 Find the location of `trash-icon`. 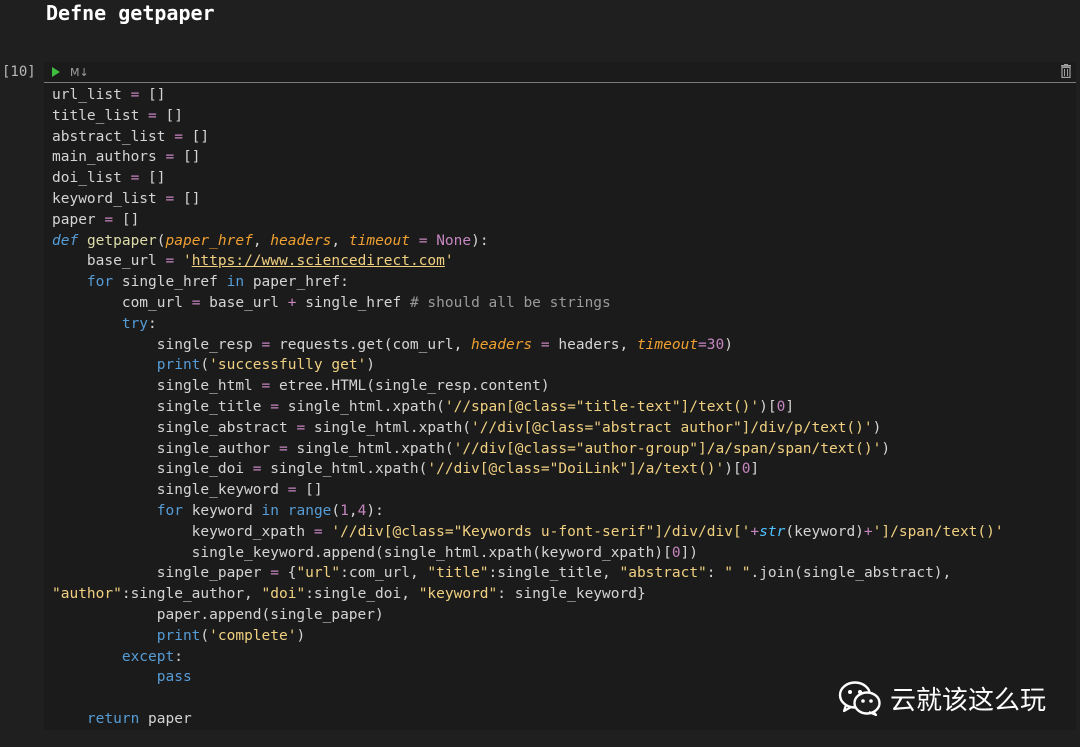

trash-icon is located at coordinates (1066, 71).